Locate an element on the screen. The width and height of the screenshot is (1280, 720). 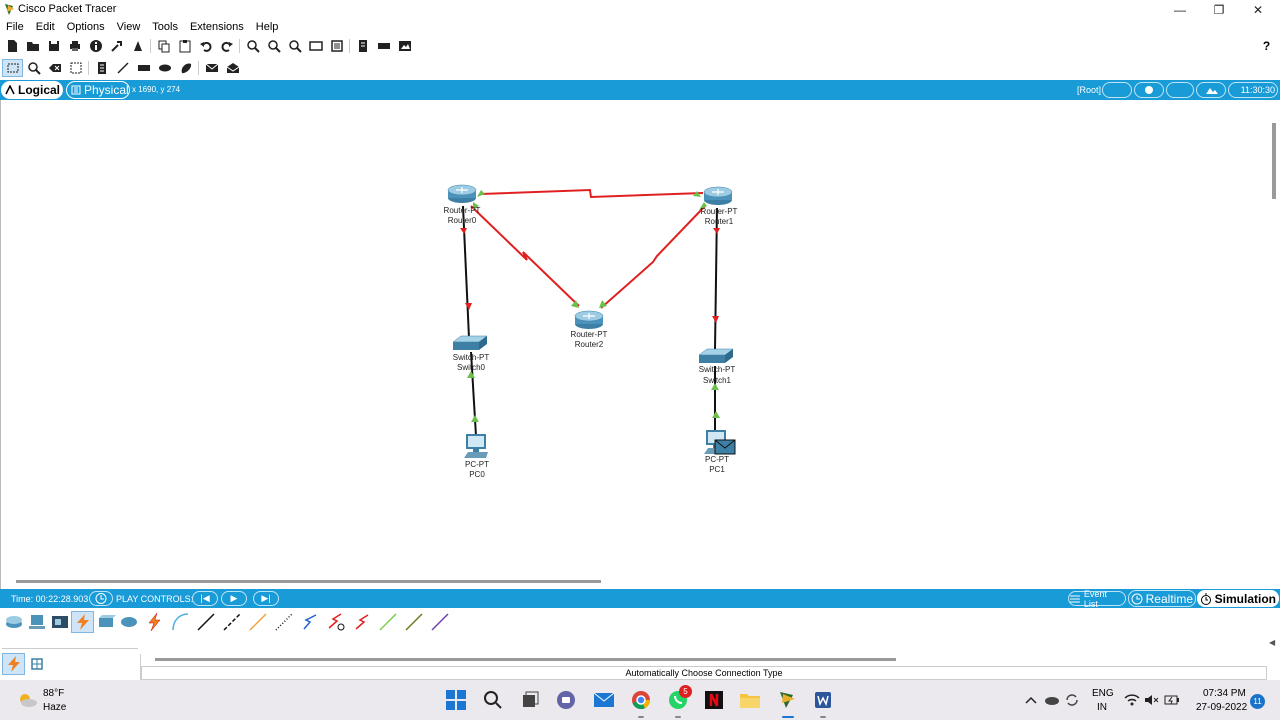
weather-haze-icon is located at coordinates (27, 700).